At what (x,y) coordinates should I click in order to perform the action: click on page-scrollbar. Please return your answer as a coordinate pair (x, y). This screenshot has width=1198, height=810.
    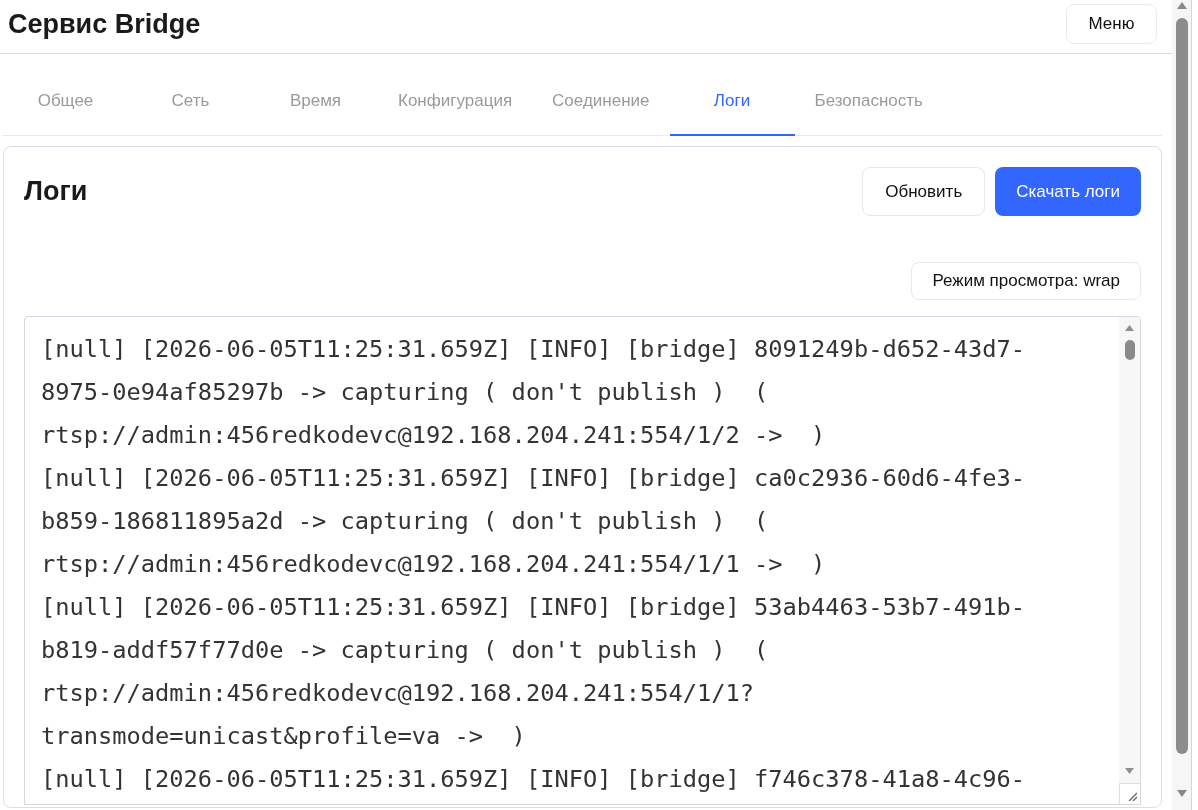
    Looking at the image, I should click on (1182, 405).